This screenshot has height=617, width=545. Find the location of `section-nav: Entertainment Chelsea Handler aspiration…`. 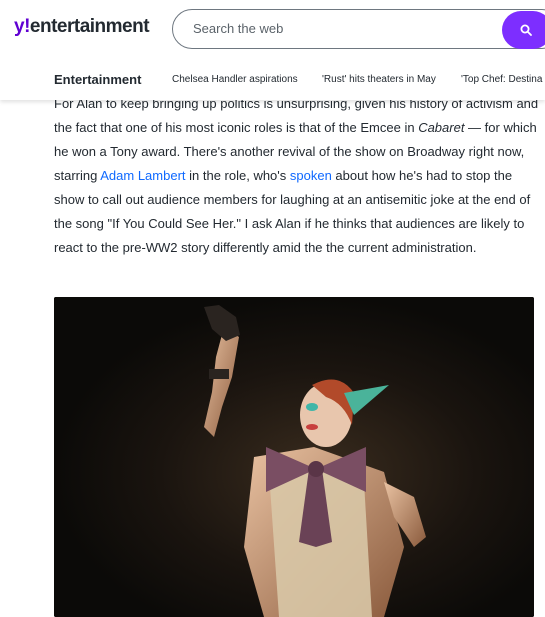

section-nav: Entertainment Chelsea Handler aspiration… is located at coordinates (272, 81).